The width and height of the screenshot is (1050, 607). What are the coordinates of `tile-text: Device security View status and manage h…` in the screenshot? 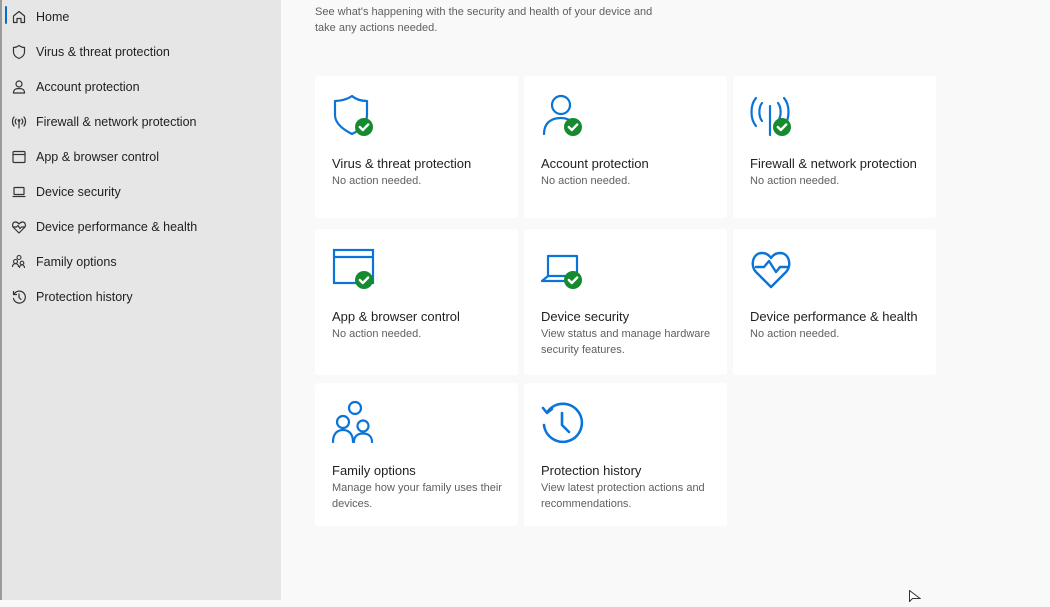 It's located at (628, 333).